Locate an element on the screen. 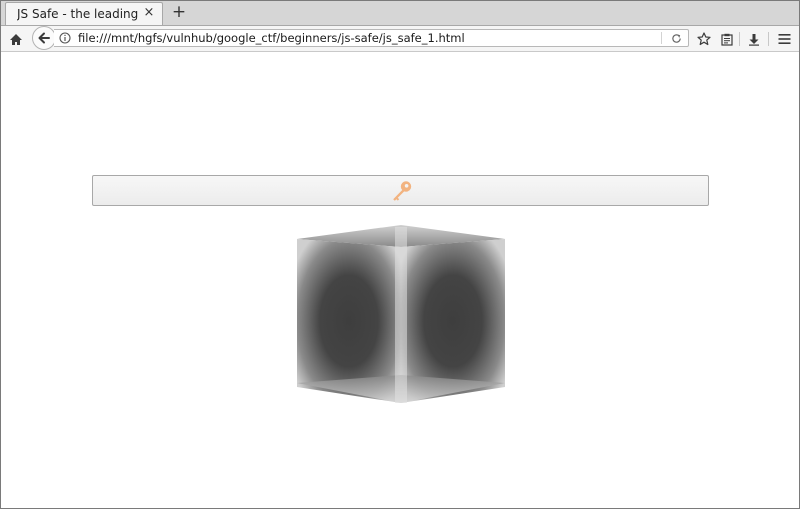  download-icon is located at coordinates (754, 39).